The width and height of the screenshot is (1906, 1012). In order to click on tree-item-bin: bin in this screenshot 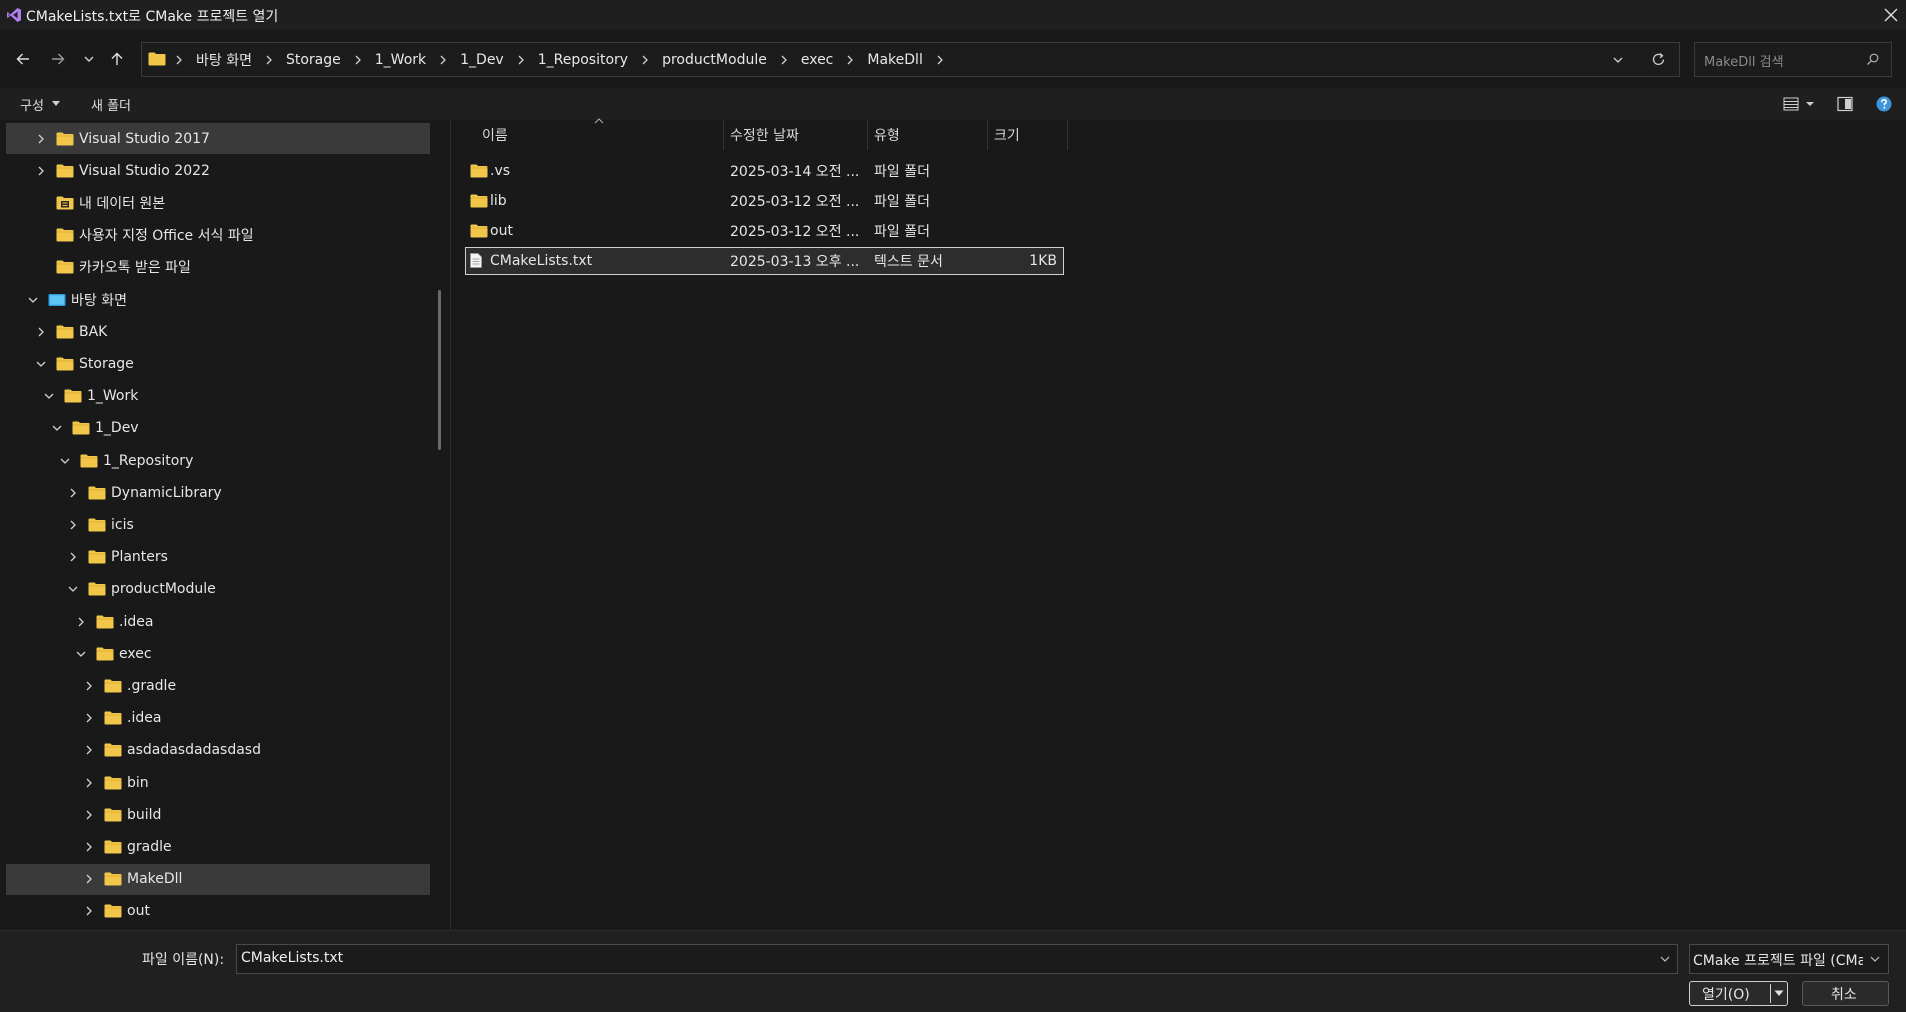, I will do `click(218, 782)`.